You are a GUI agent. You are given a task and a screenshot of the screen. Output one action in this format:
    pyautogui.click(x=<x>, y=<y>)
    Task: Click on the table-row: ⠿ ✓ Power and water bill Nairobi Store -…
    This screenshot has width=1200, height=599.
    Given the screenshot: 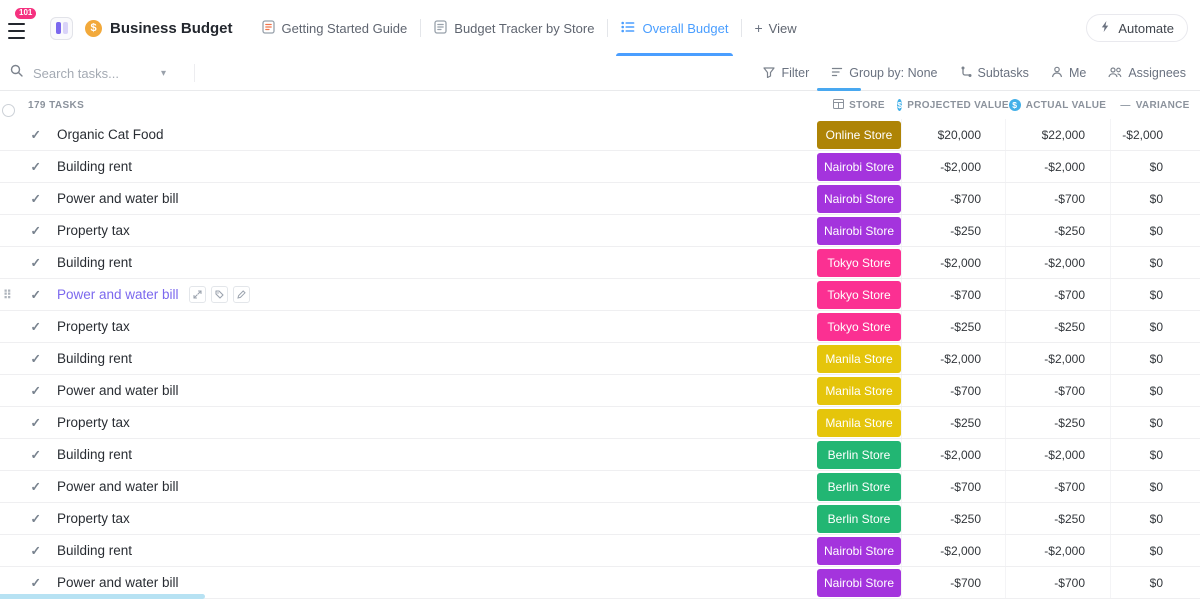 What is the action you would take?
    pyautogui.click(x=600, y=199)
    